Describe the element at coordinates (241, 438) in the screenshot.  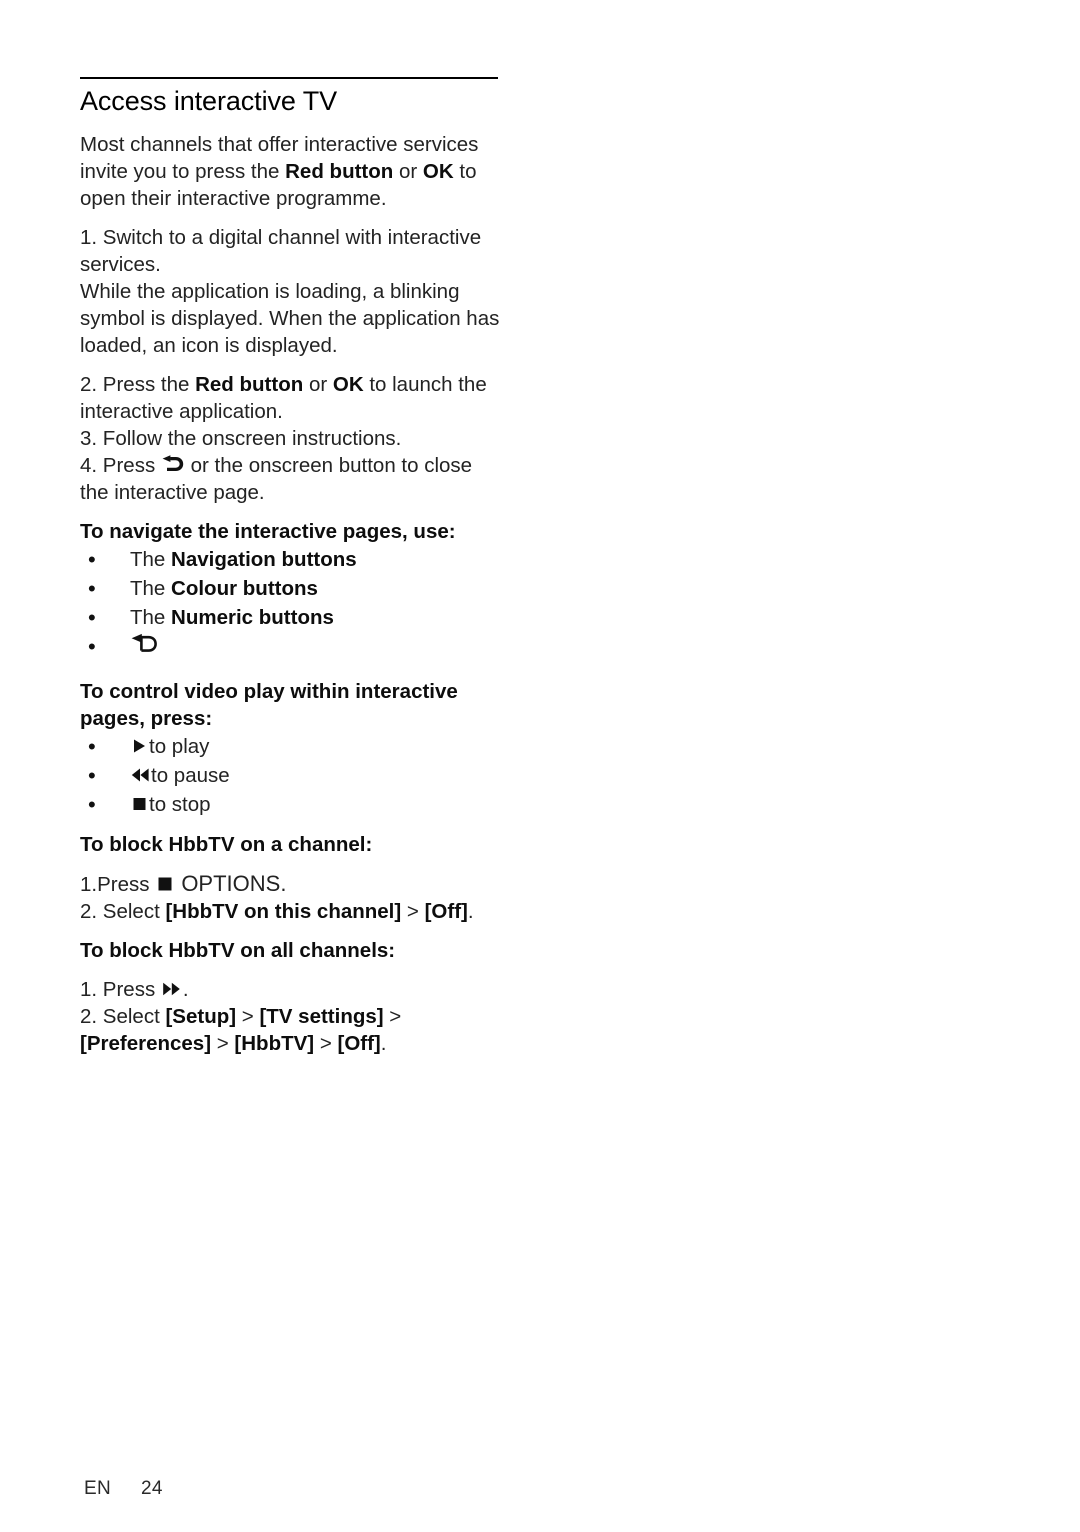
I see `step-3: 3. Follow the onscreen instructions.` at that location.